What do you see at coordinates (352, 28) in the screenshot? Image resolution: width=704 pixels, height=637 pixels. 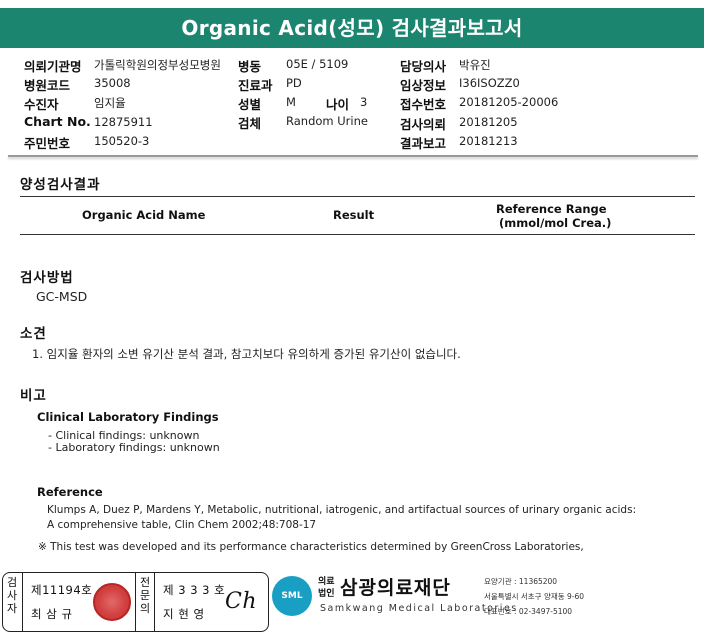 I see `report-title: Organic Acid(성모) 검사결과보고서` at bounding box center [352, 28].